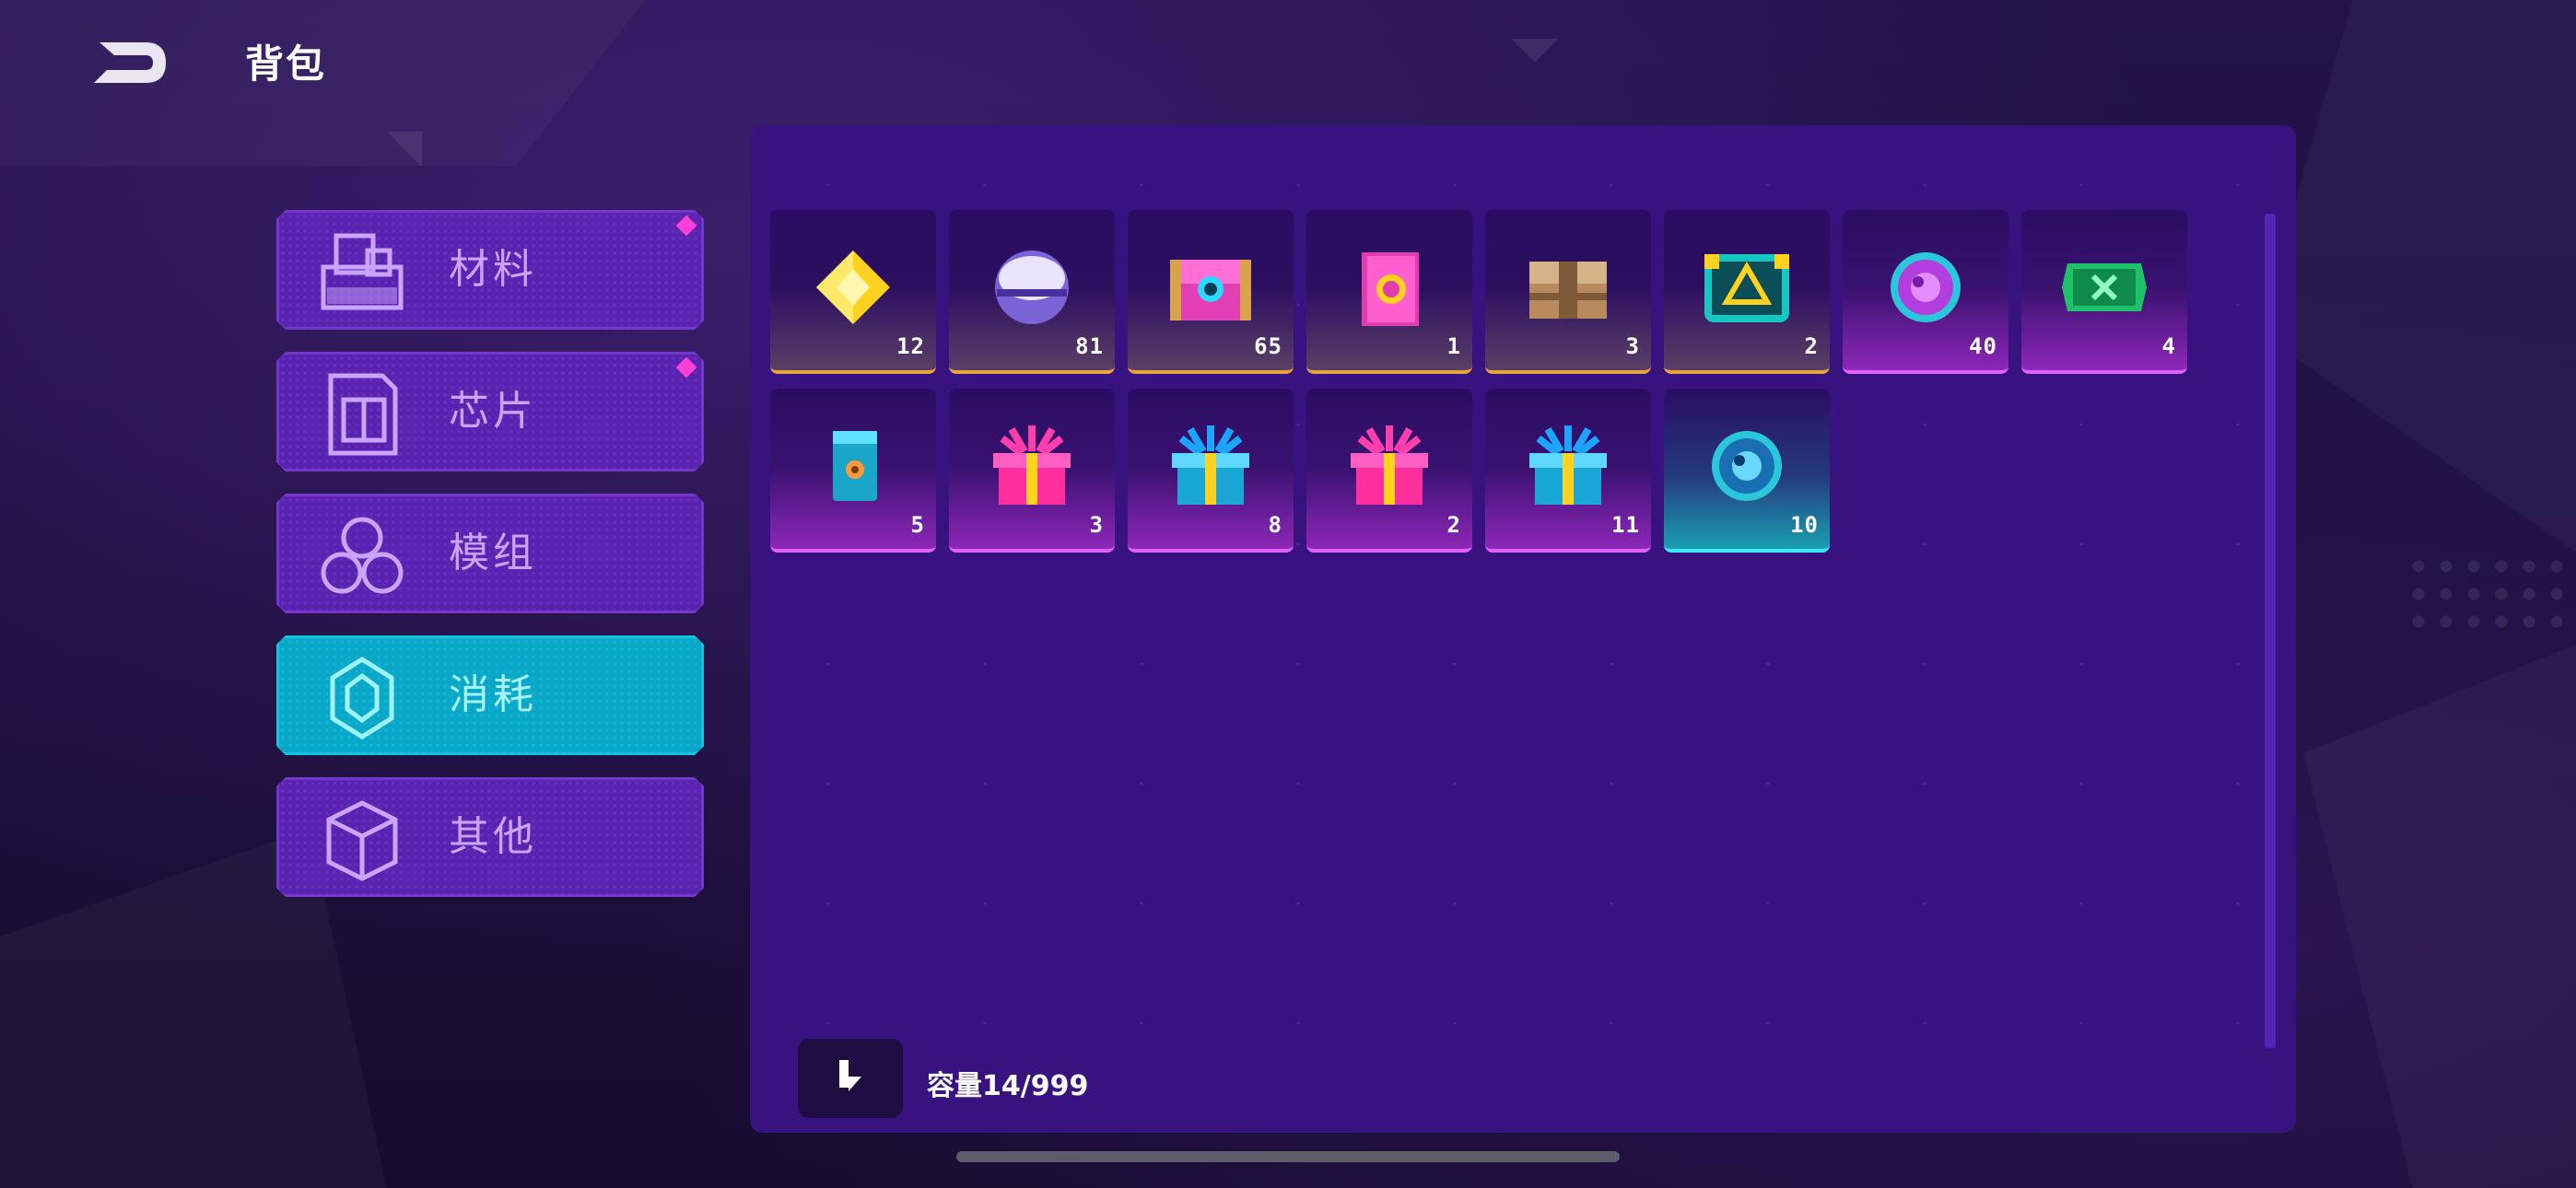 Image resolution: width=2576 pixels, height=1188 pixels. I want to click on item-slot: 40, so click(1926, 292).